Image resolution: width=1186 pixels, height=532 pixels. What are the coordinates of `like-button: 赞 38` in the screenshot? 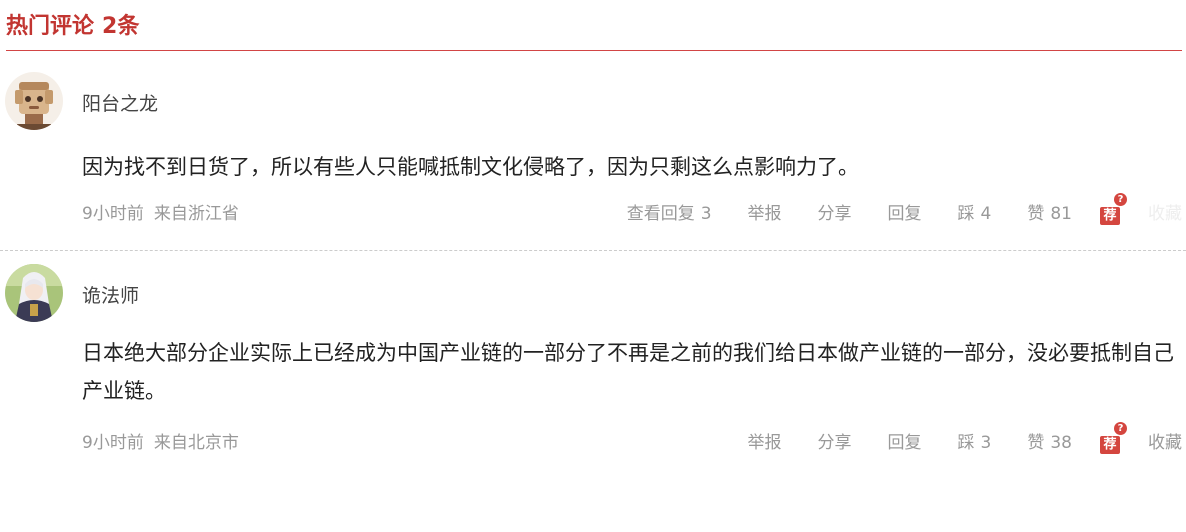 It's located at (1049, 443).